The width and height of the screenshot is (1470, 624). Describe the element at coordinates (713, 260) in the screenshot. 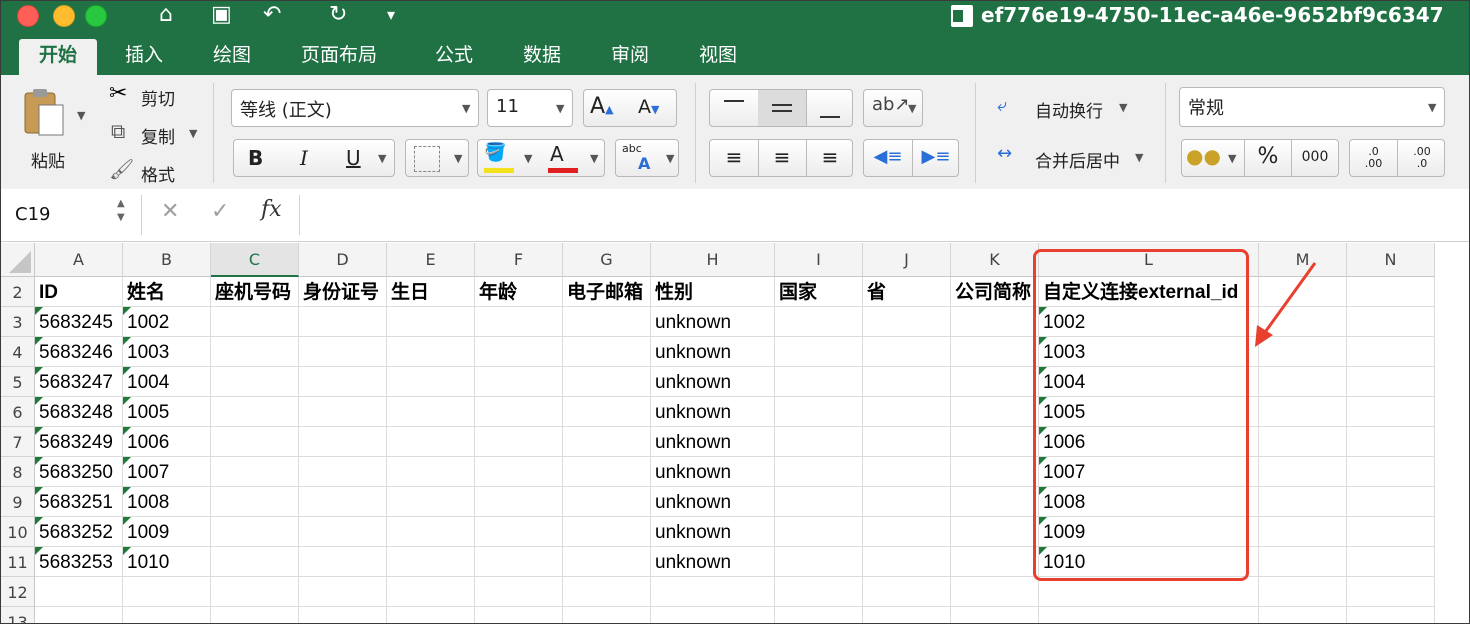

I see `column-header-h: H` at that location.